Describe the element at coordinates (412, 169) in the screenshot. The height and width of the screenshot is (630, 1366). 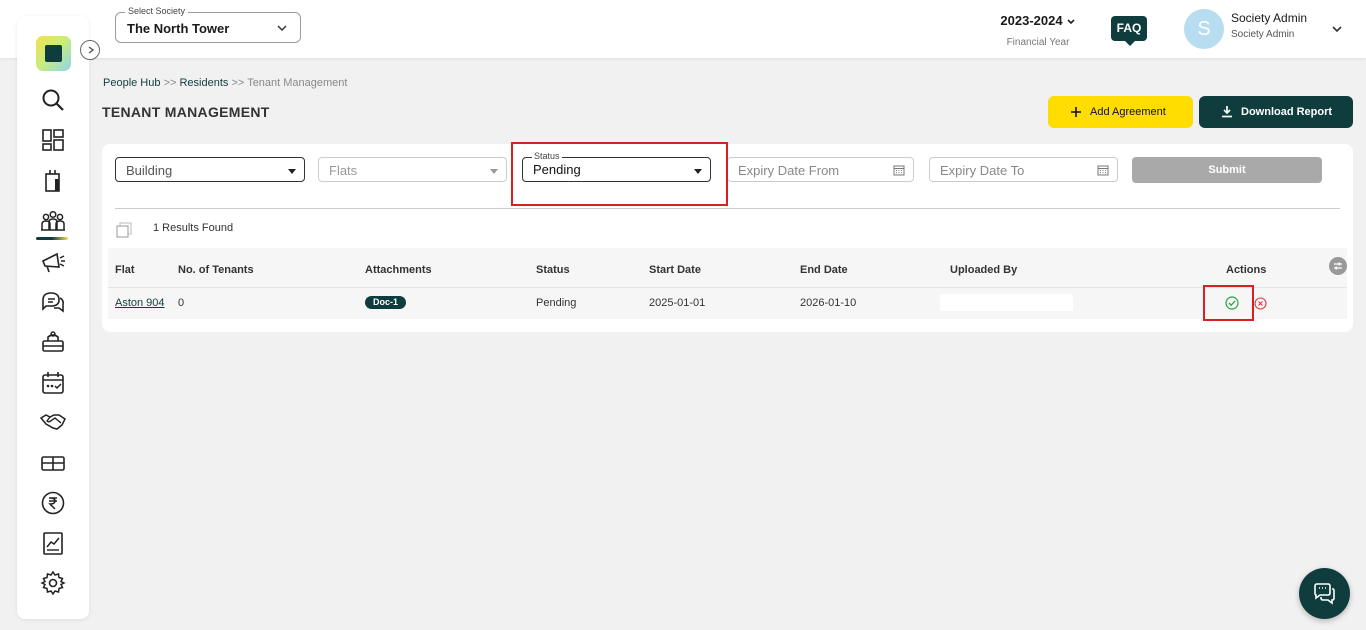
I see `flats-select: Flats` at that location.